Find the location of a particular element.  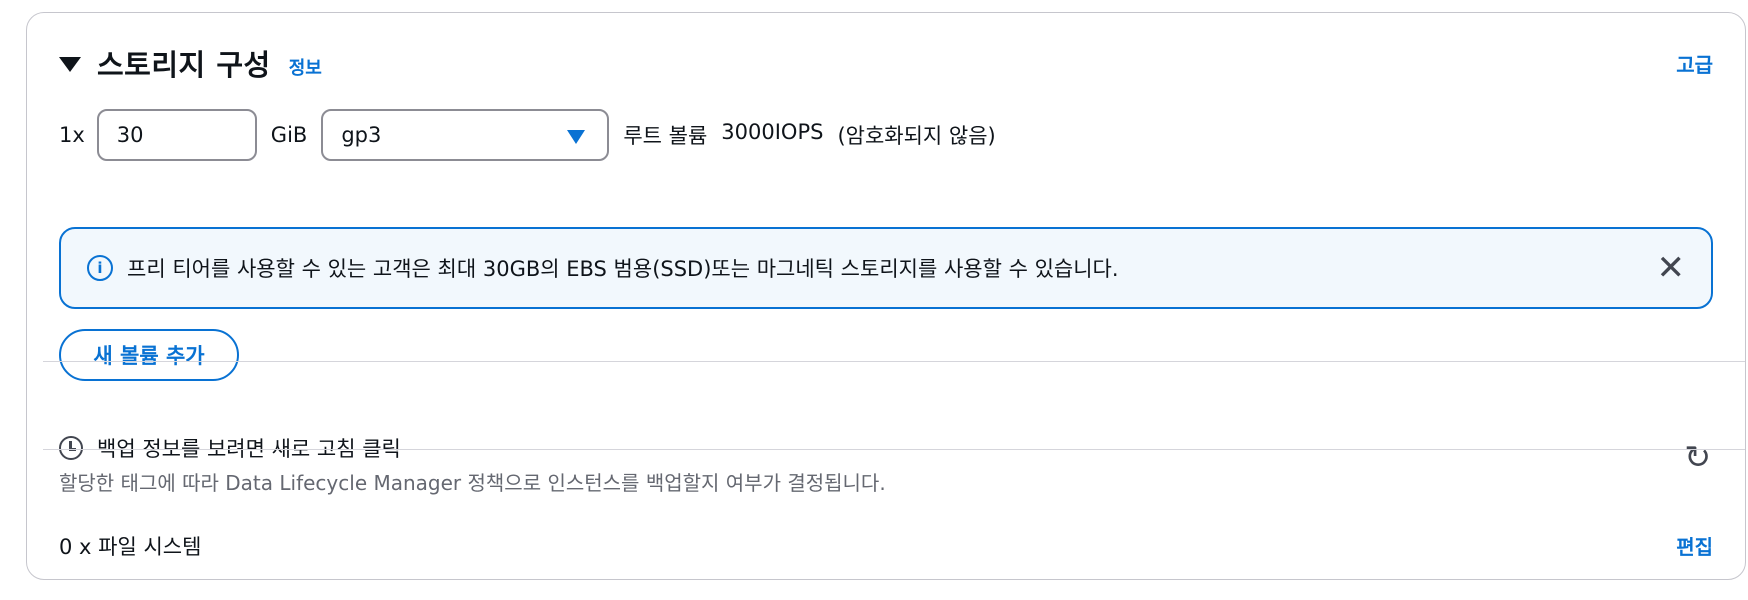

volume-meta: 루트 볼륨 3000IOPS (암호화되지 않음) is located at coordinates (809, 135).